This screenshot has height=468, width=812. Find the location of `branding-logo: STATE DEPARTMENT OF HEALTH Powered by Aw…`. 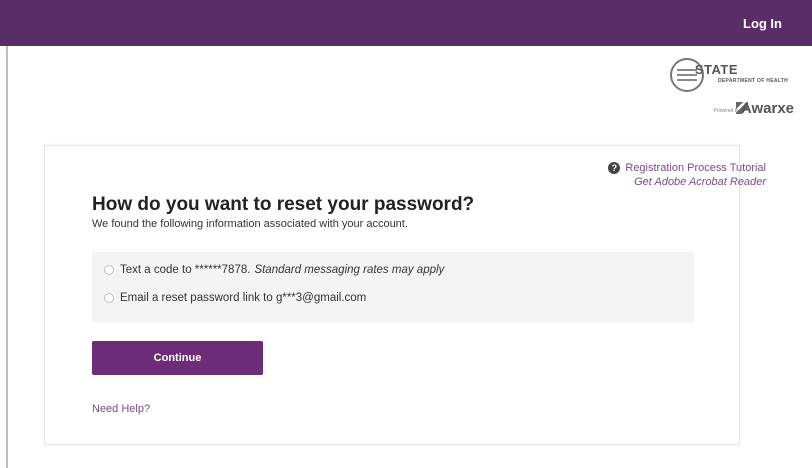

branding-logo: STATE DEPARTMENT OF HEALTH Powered by Aw… is located at coordinates (725, 89).